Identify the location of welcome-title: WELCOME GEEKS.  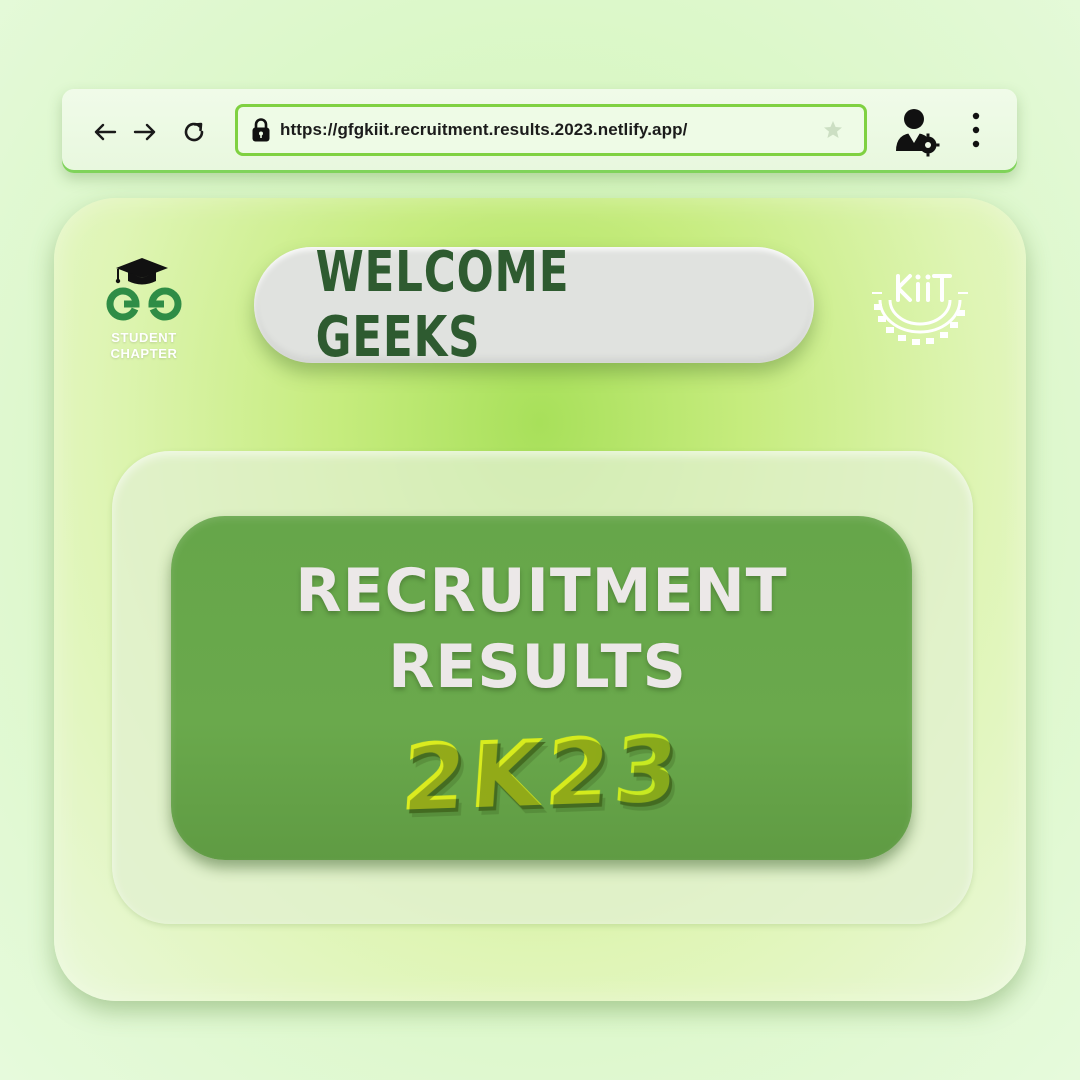
(442, 305).